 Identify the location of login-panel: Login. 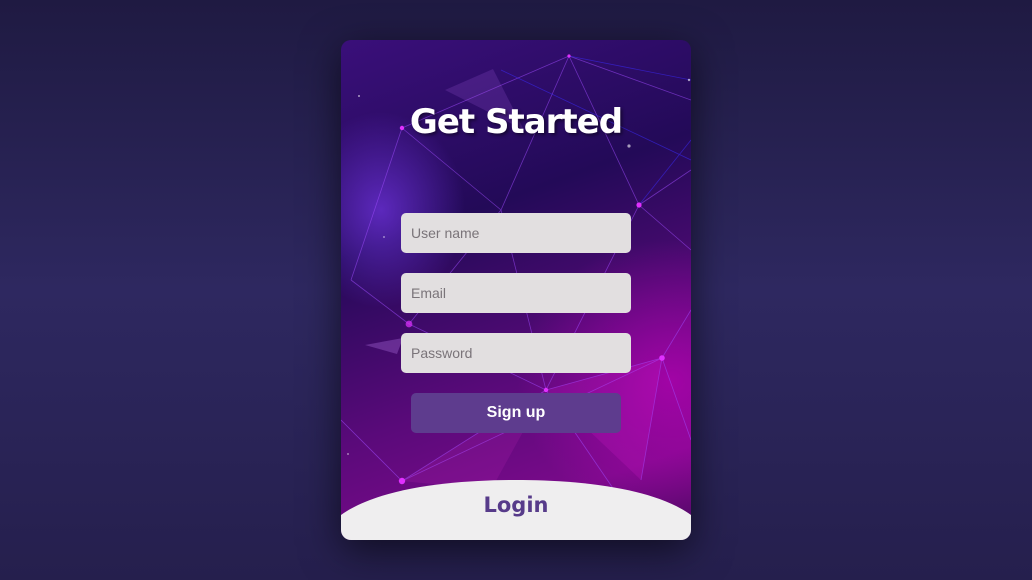
(516, 510).